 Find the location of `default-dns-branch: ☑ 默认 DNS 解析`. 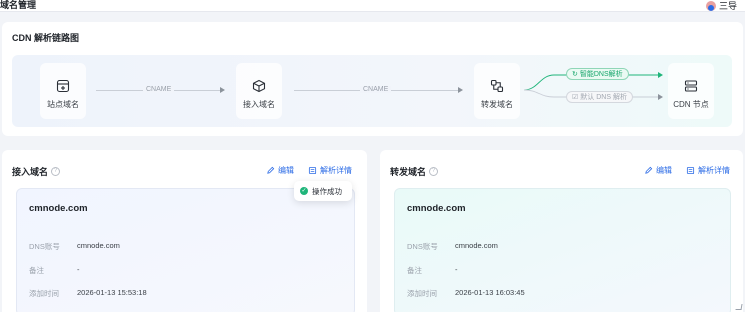

default-dns-branch: ☑ 默认 DNS 解析 is located at coordinates (599, 97).